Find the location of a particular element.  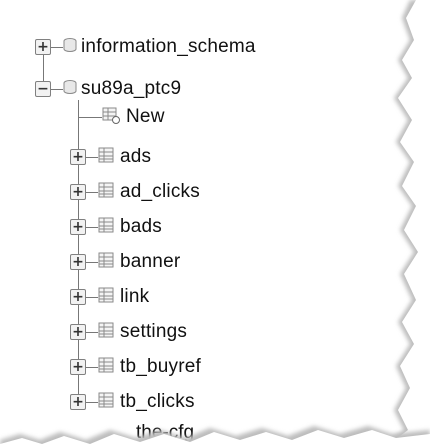

table-label: bads is located at coordinates (141, 226).